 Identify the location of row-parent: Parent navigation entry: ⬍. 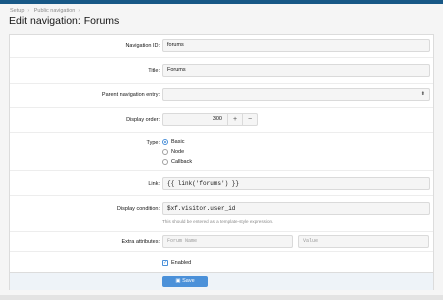
(221, 96).